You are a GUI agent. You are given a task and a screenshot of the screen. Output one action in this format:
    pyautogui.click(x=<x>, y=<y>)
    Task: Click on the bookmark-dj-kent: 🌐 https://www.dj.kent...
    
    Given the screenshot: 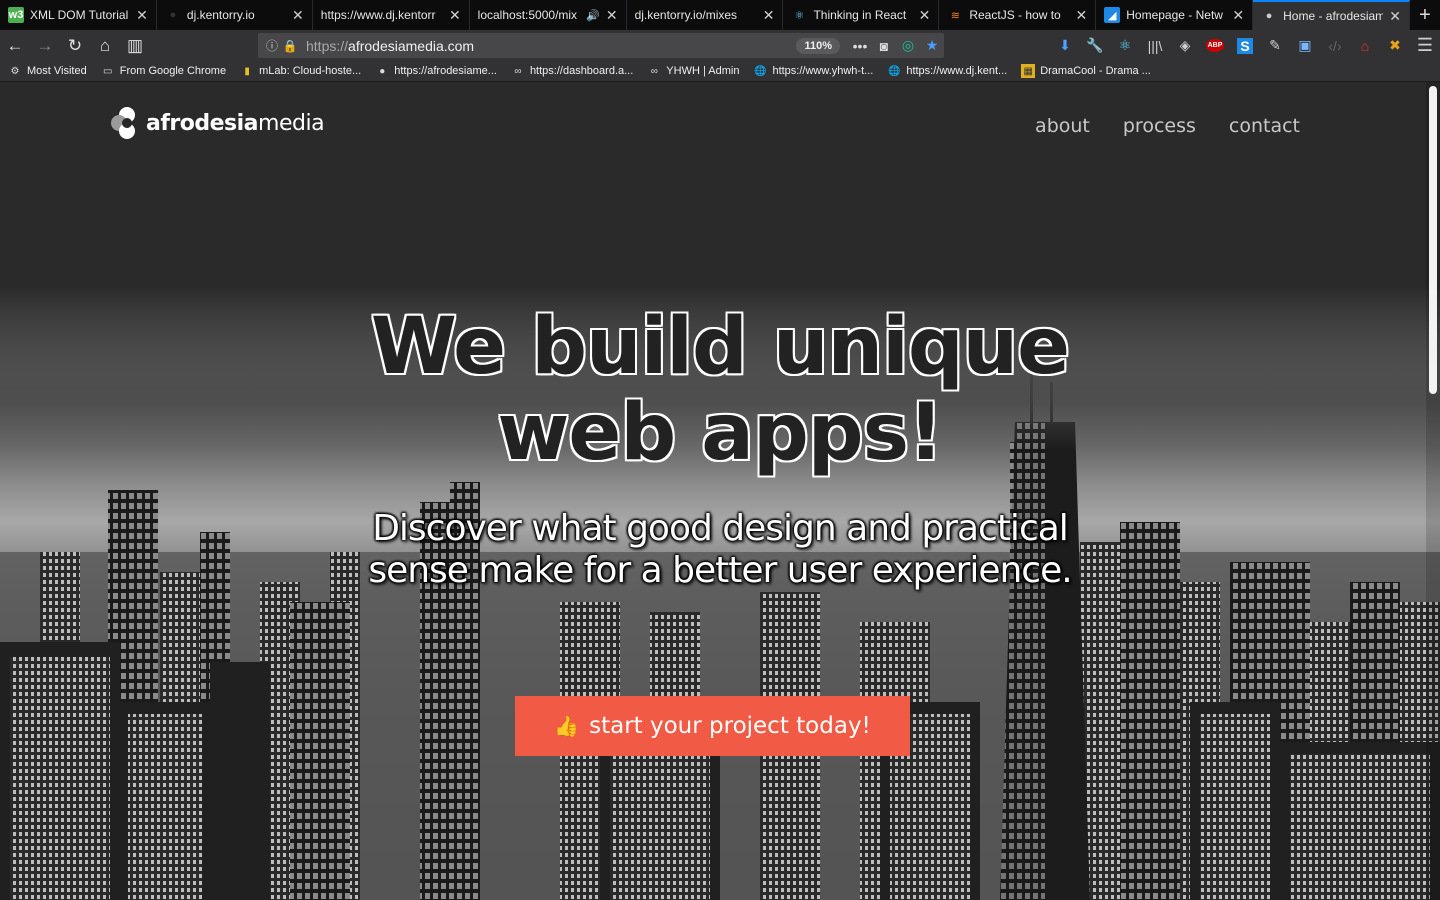 What is the action you would take?
    pyautogui.click(x=946, y=71)
    